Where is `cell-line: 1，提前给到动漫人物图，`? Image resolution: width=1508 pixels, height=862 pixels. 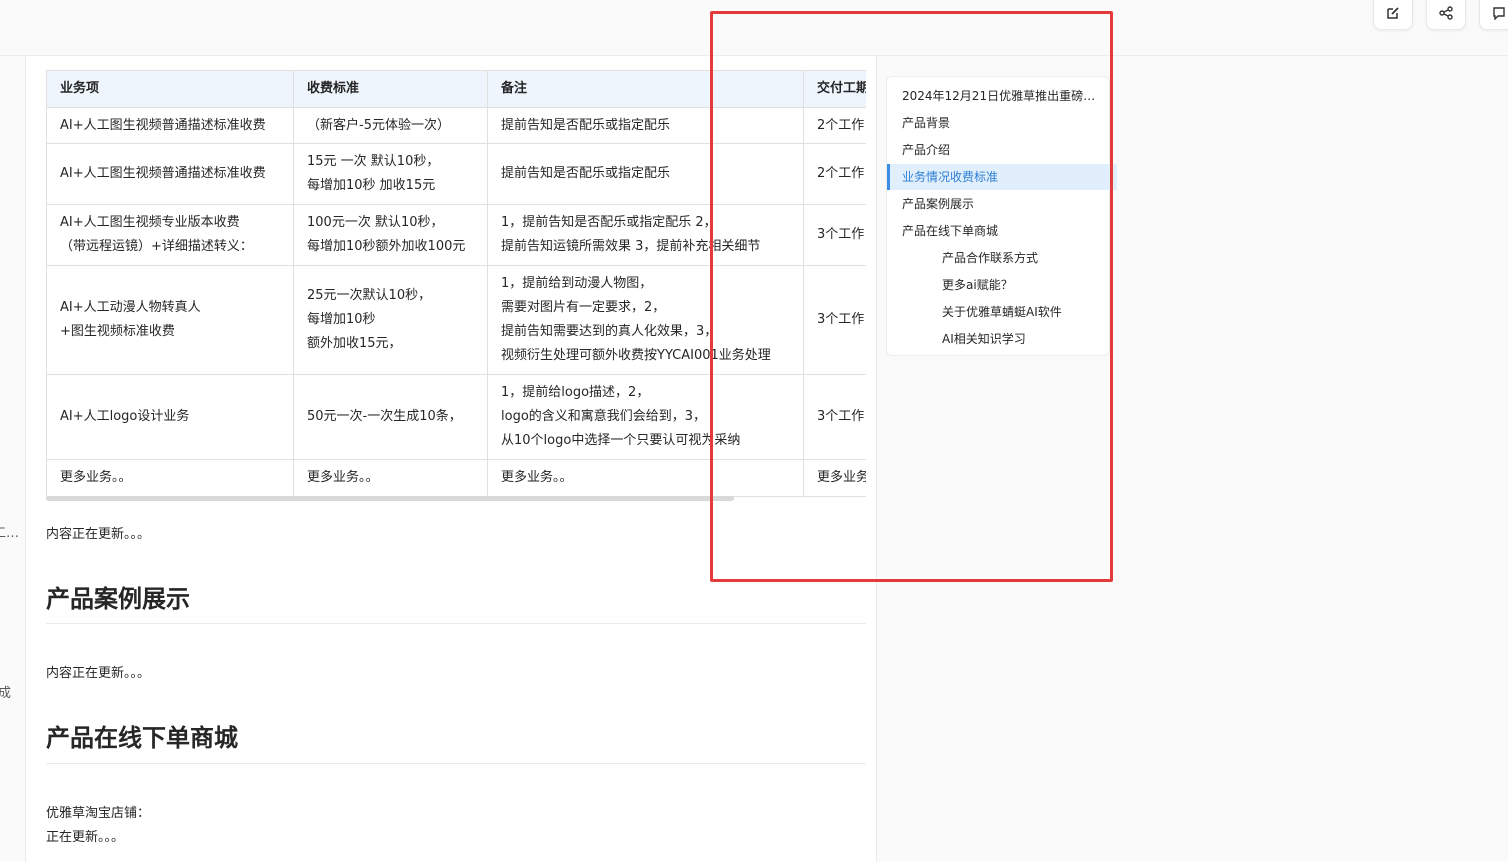
cell-line: 1，提前给到动漫人物图， is located at coordinates (577, 283).